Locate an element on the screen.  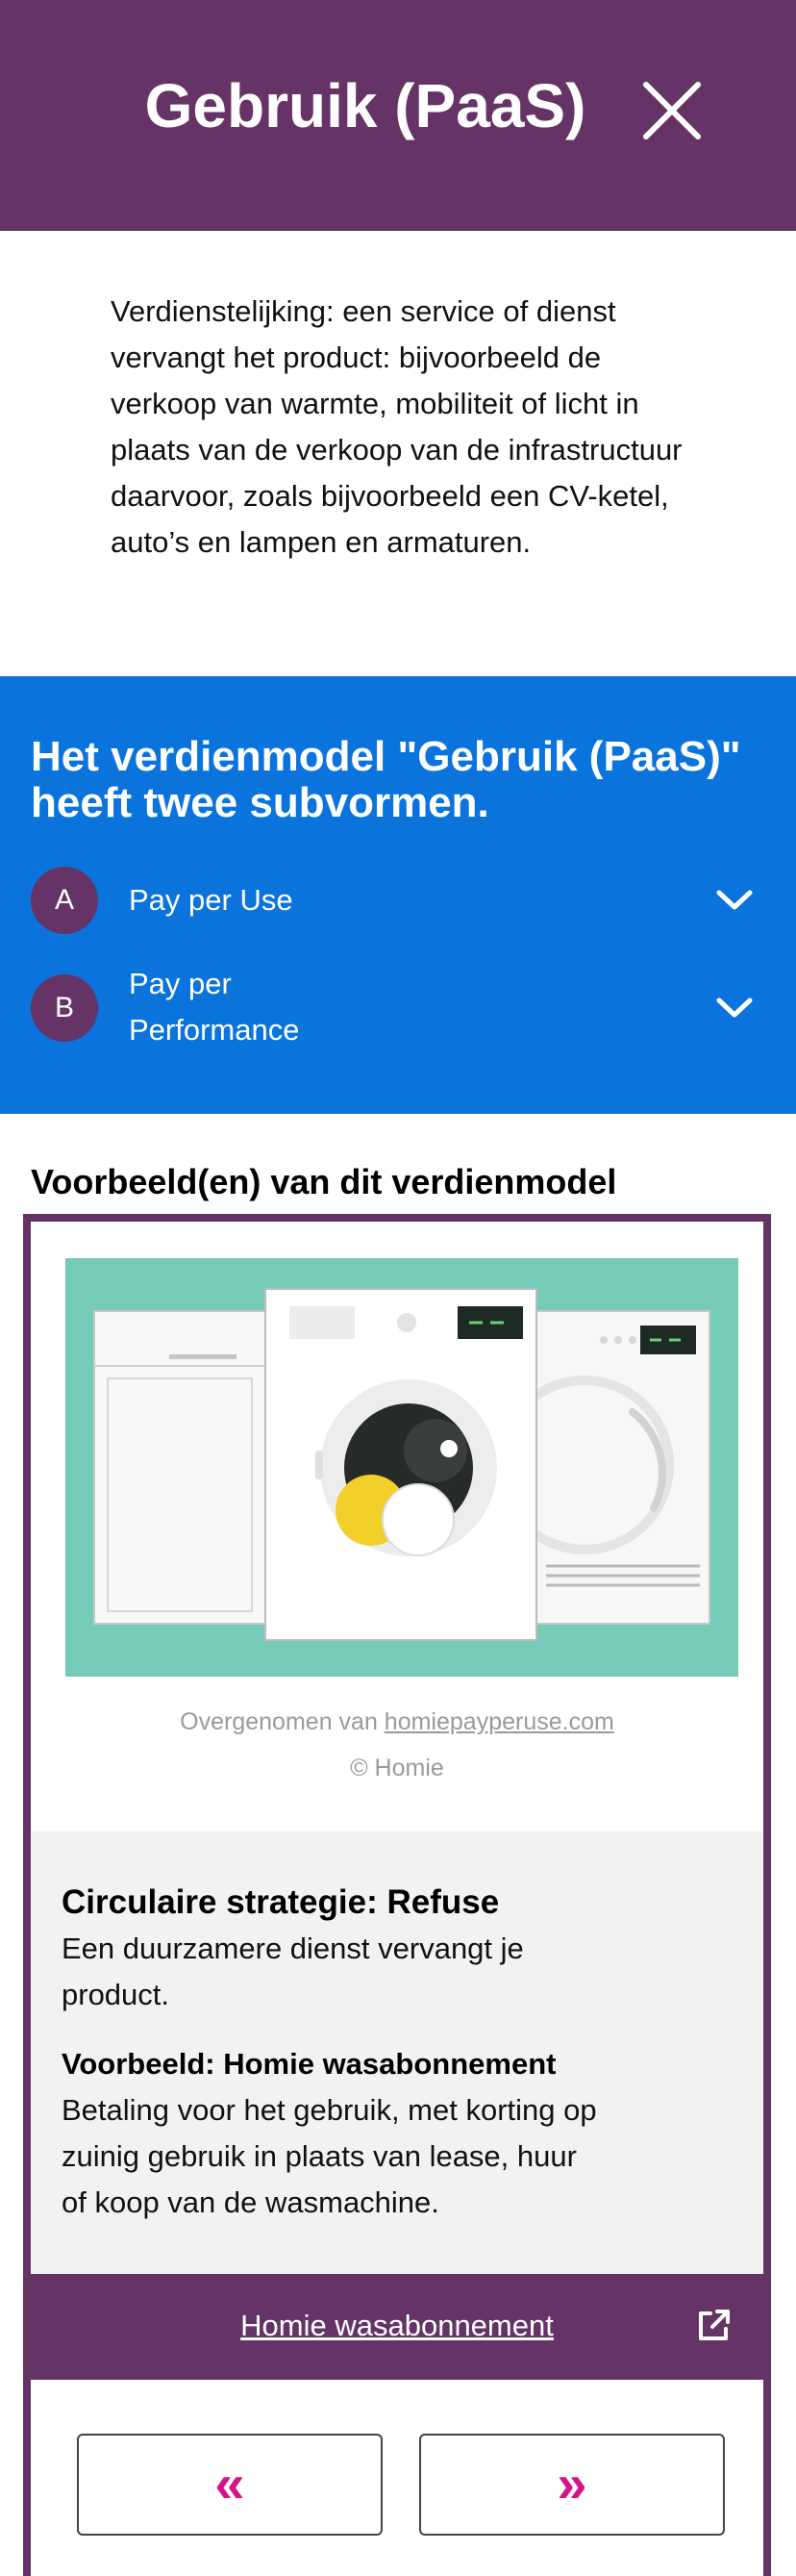
page-header: Gebruik (PaaS) is located at coordinates (398, 115).